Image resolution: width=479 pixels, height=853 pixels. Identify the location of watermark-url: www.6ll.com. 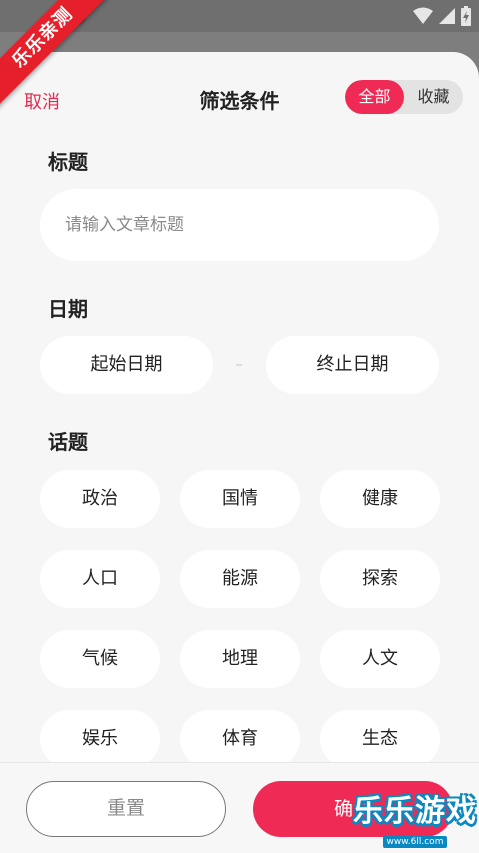
(415, 842).